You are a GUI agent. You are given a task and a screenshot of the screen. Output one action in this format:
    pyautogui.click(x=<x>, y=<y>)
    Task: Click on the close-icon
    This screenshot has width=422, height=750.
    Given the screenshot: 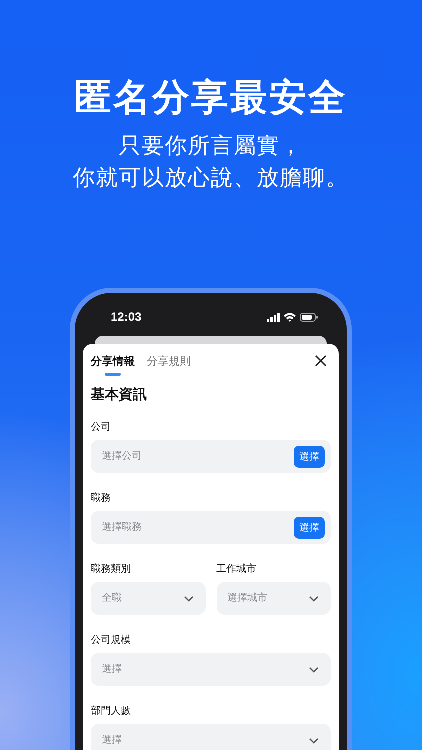 What is the action you would take?
    pyautogui.click(x=321, y=361)
    